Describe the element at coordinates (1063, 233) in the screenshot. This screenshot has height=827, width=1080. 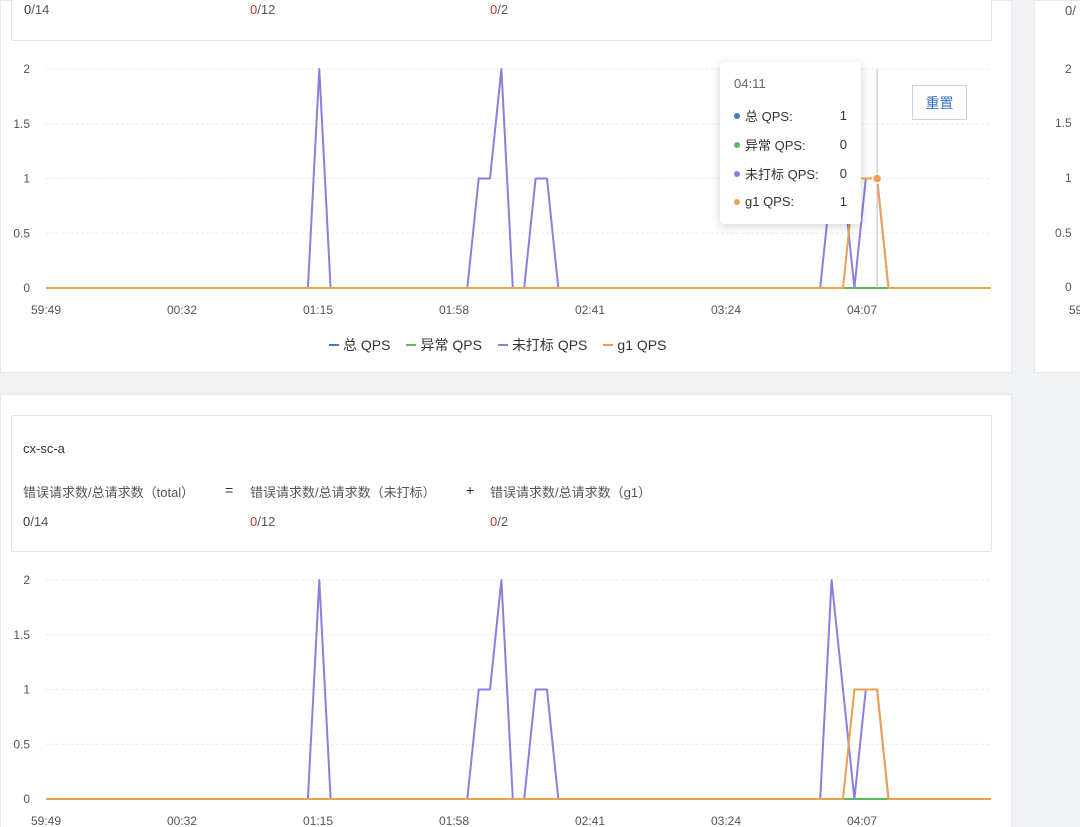
I see `adjacent-ytick: 0.5` at that location.